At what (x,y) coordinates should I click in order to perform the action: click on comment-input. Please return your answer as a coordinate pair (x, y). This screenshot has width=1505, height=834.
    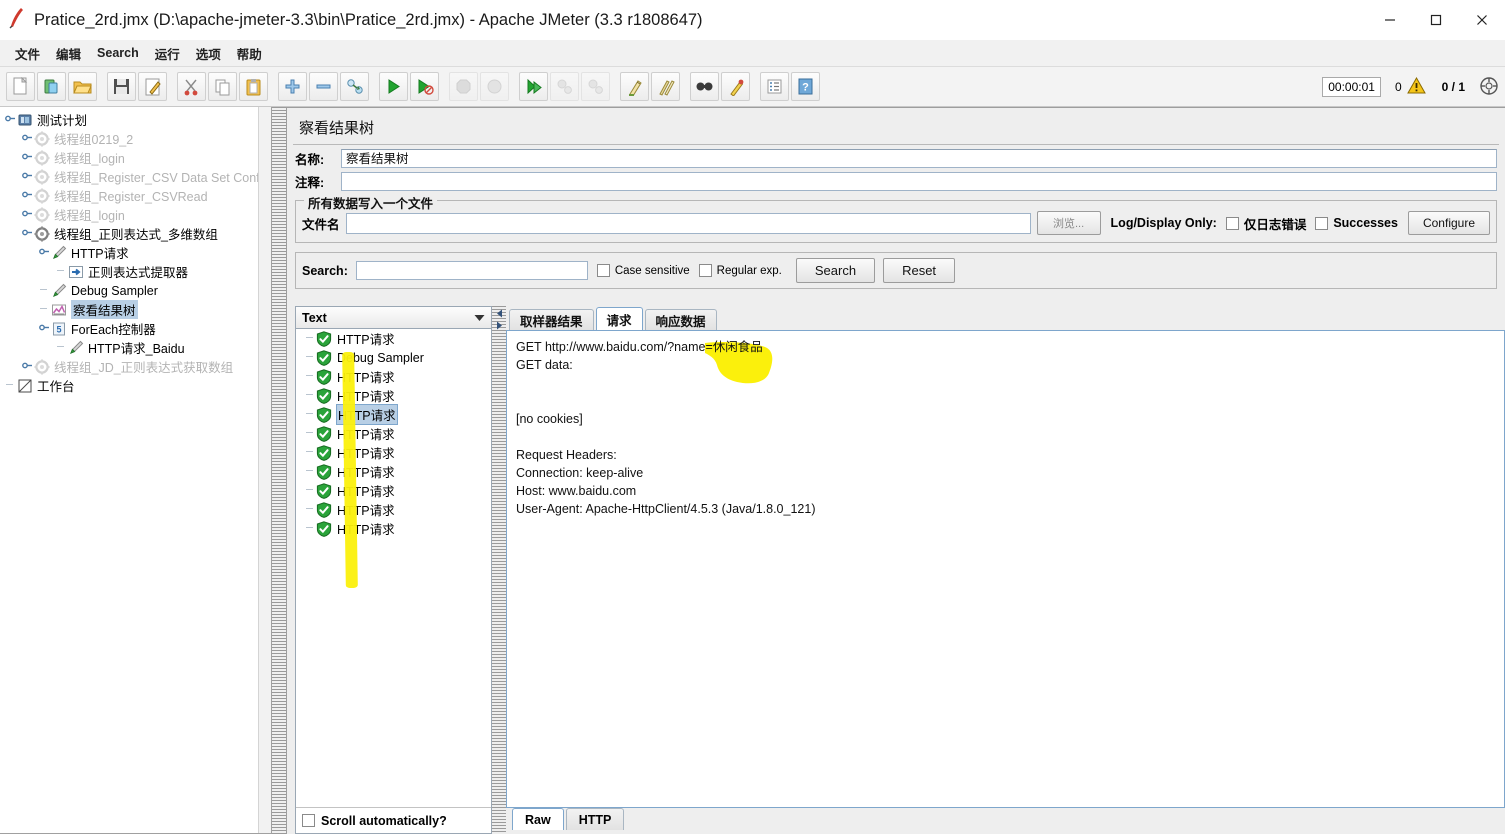
    Looking at the image, I should click on (919, 181).